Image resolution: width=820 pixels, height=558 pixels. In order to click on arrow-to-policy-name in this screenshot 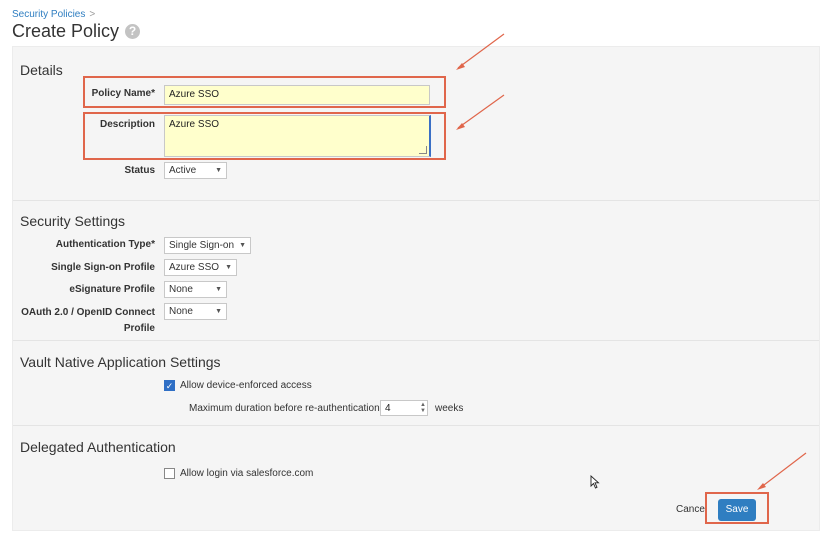, I will do `click(481, 51)`.